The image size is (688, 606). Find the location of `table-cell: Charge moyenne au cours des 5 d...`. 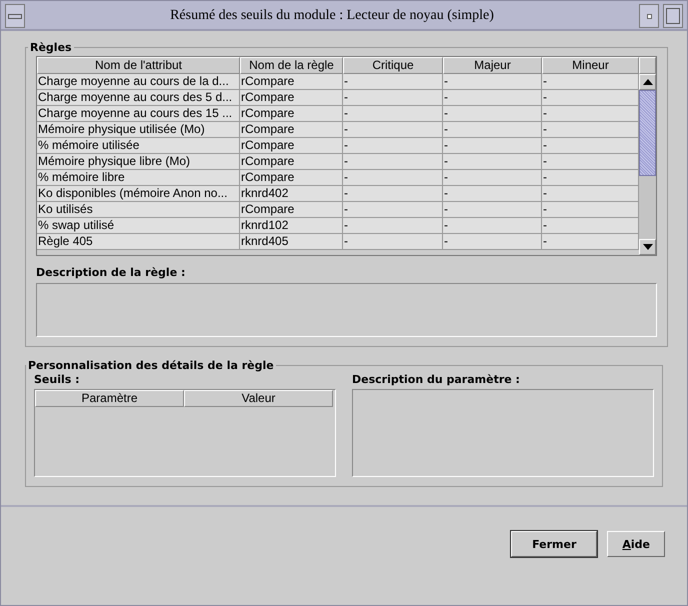

table-cell: Charge moyenne au cours des 5 d... is located at coordinates (138, 98).